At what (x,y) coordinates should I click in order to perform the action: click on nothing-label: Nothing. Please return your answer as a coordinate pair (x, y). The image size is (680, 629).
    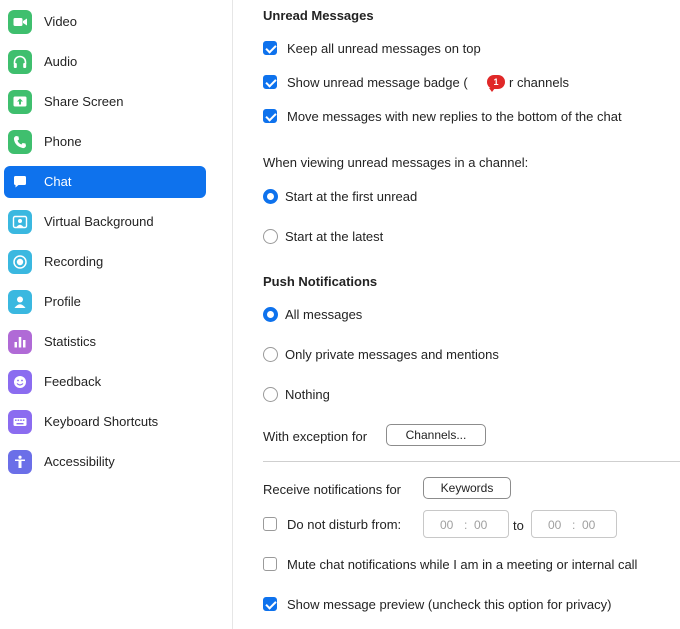
    Looking at the image, I should click on (307, 394).